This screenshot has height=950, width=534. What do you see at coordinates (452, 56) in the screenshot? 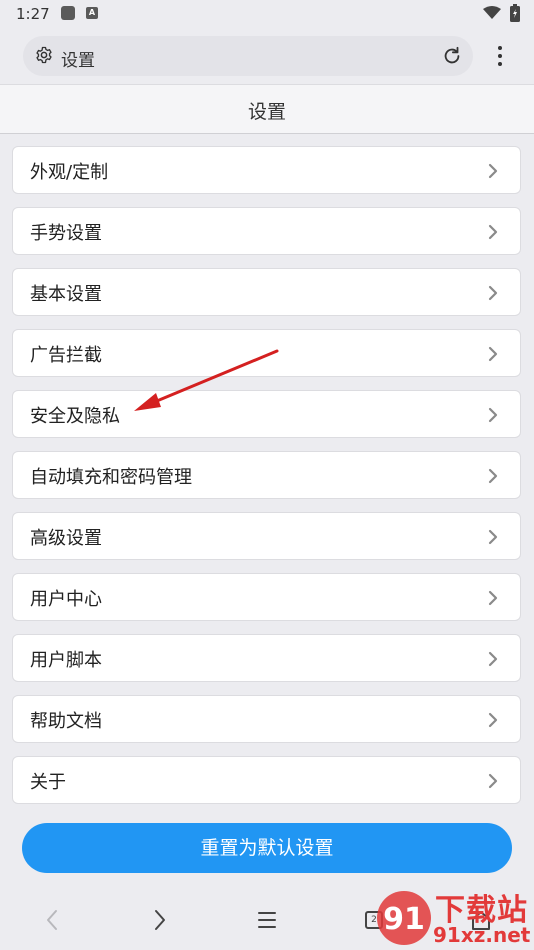
I see `reload-icon` at bounding box center [452, 56].